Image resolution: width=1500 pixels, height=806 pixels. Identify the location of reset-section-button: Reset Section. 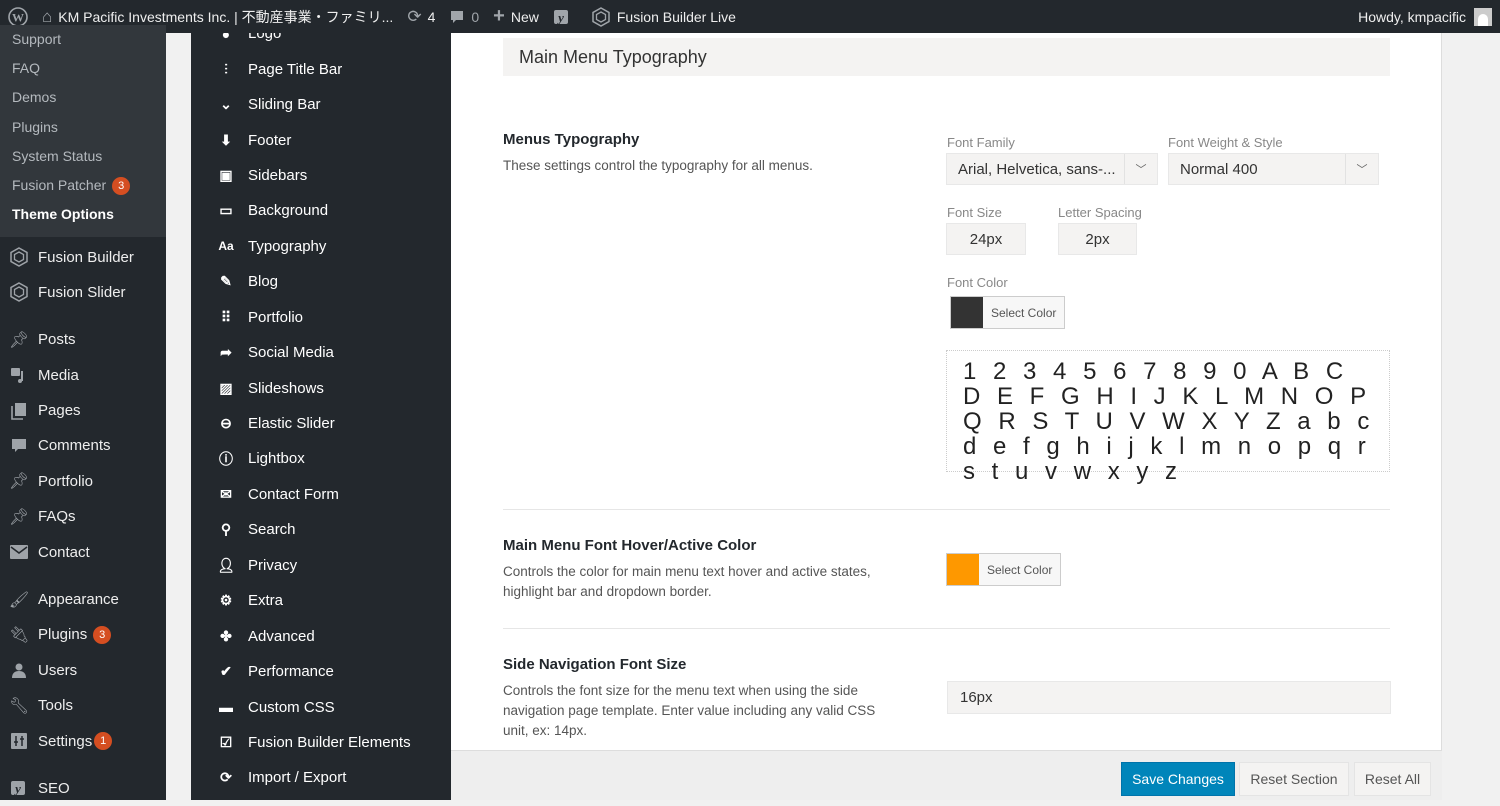
(1294, 779).